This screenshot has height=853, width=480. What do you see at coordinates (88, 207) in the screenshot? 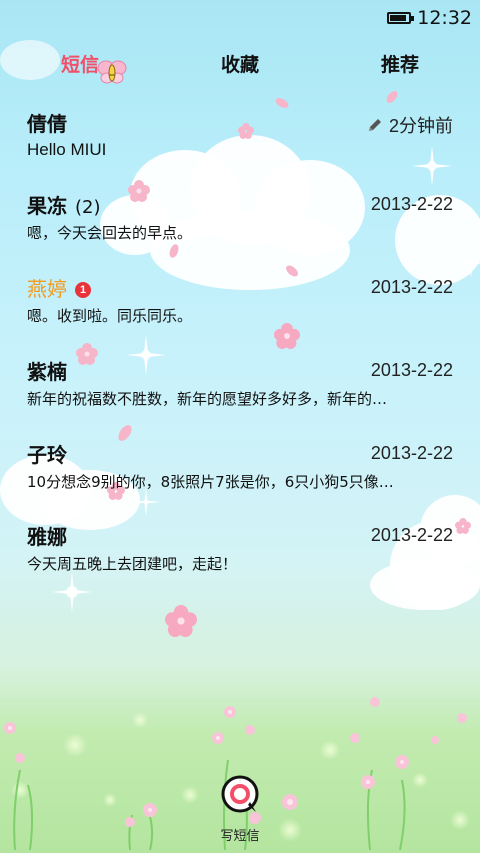
I see `message-count: (2)` at bounding box center [88, 207].